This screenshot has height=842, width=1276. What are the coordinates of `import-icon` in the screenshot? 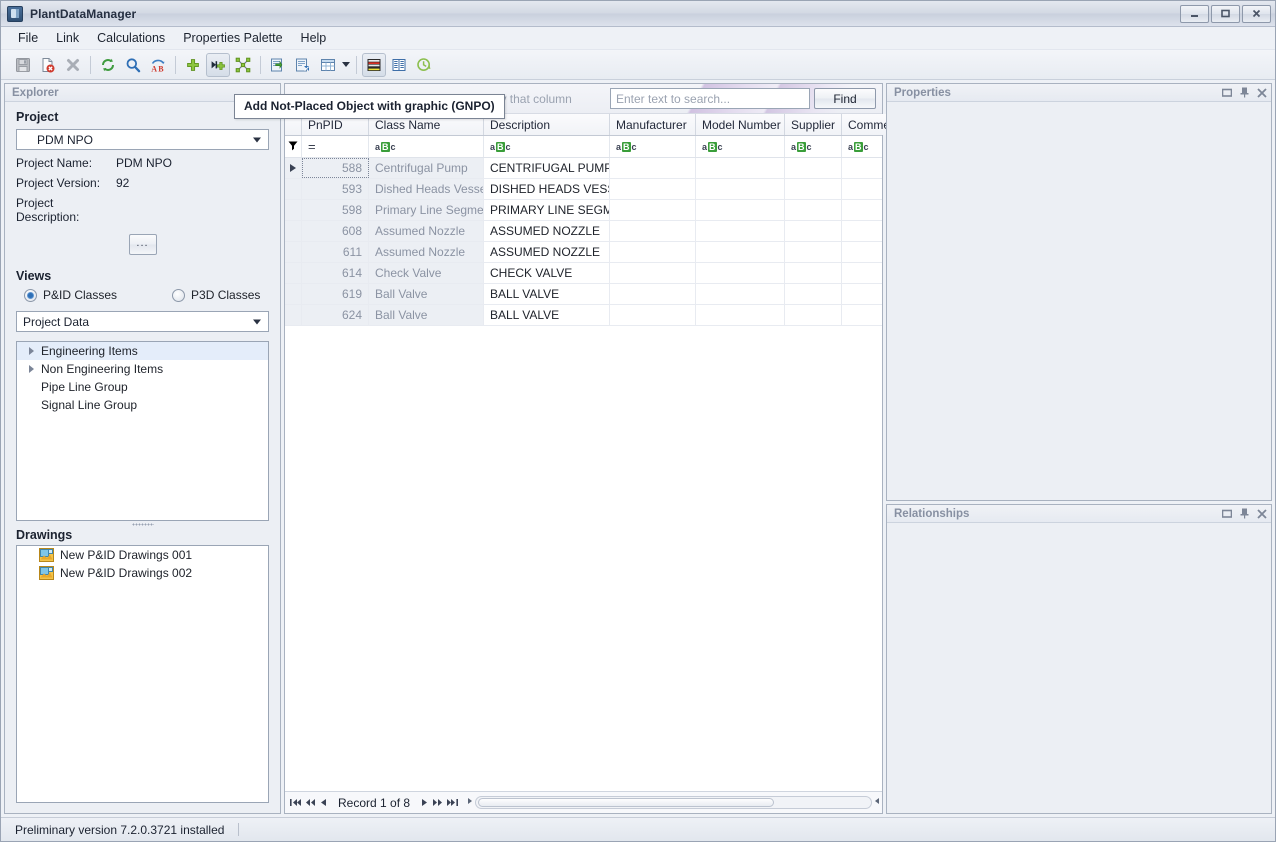 It's located at (303, 65).